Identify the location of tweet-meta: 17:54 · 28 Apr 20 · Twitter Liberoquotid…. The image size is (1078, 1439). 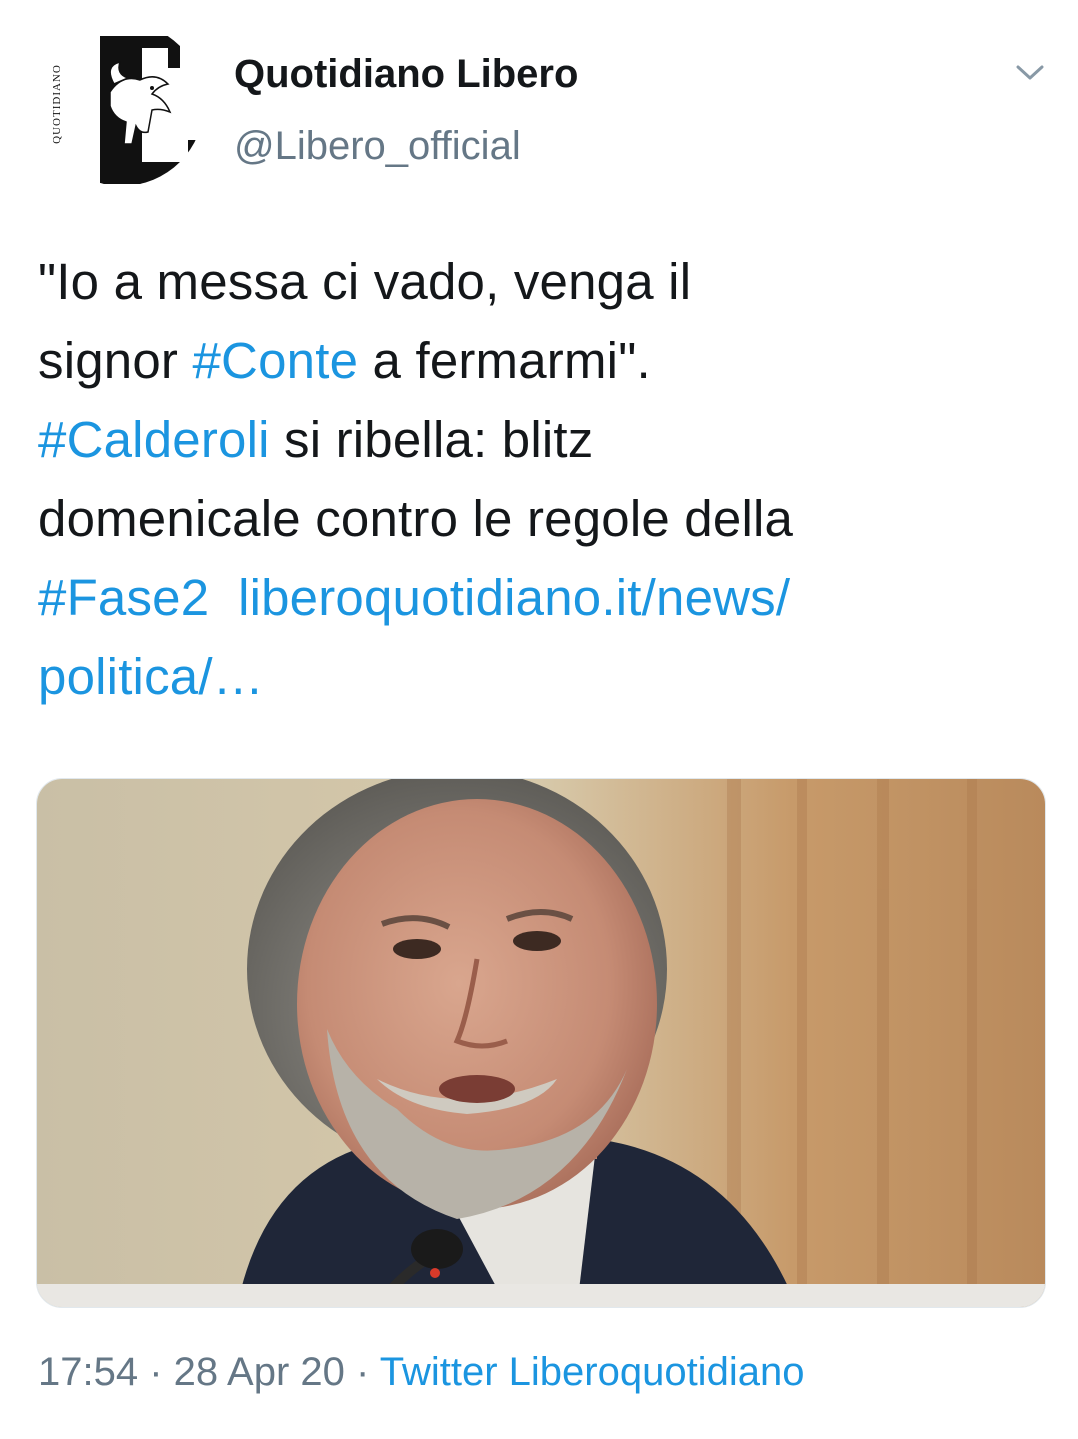
(421, 1372).